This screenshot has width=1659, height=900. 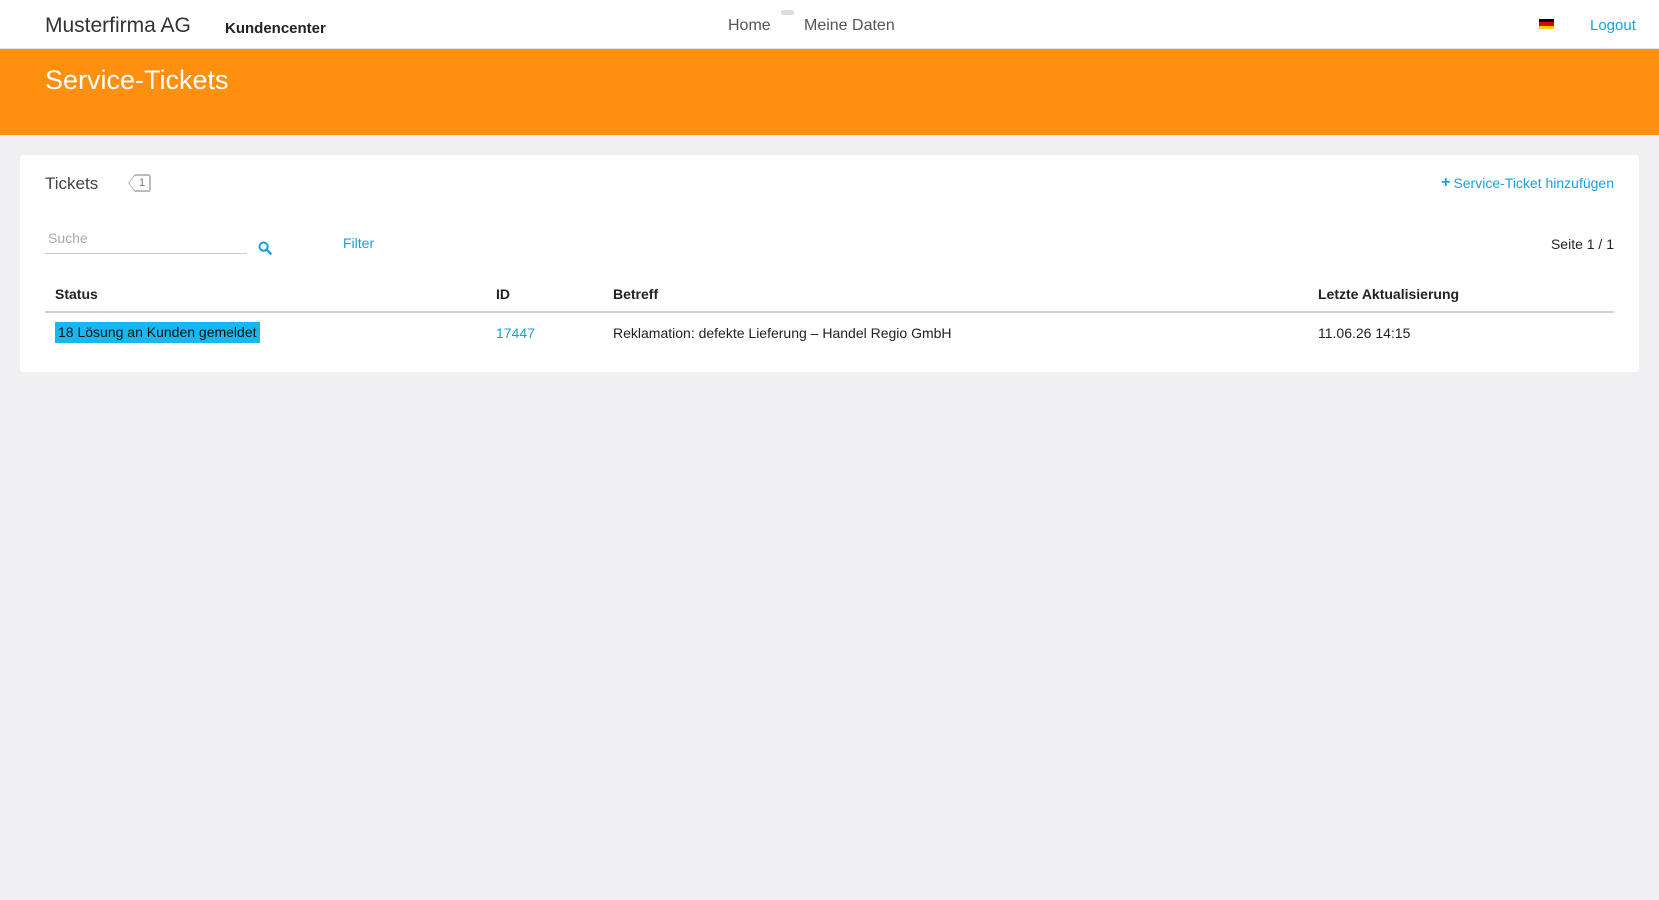 What do you see at coordinates (265, 332) in the screenshot?
I see `cell-status: 18 Lösung an Kunden gemeldet` at bounding box center [265, 332].